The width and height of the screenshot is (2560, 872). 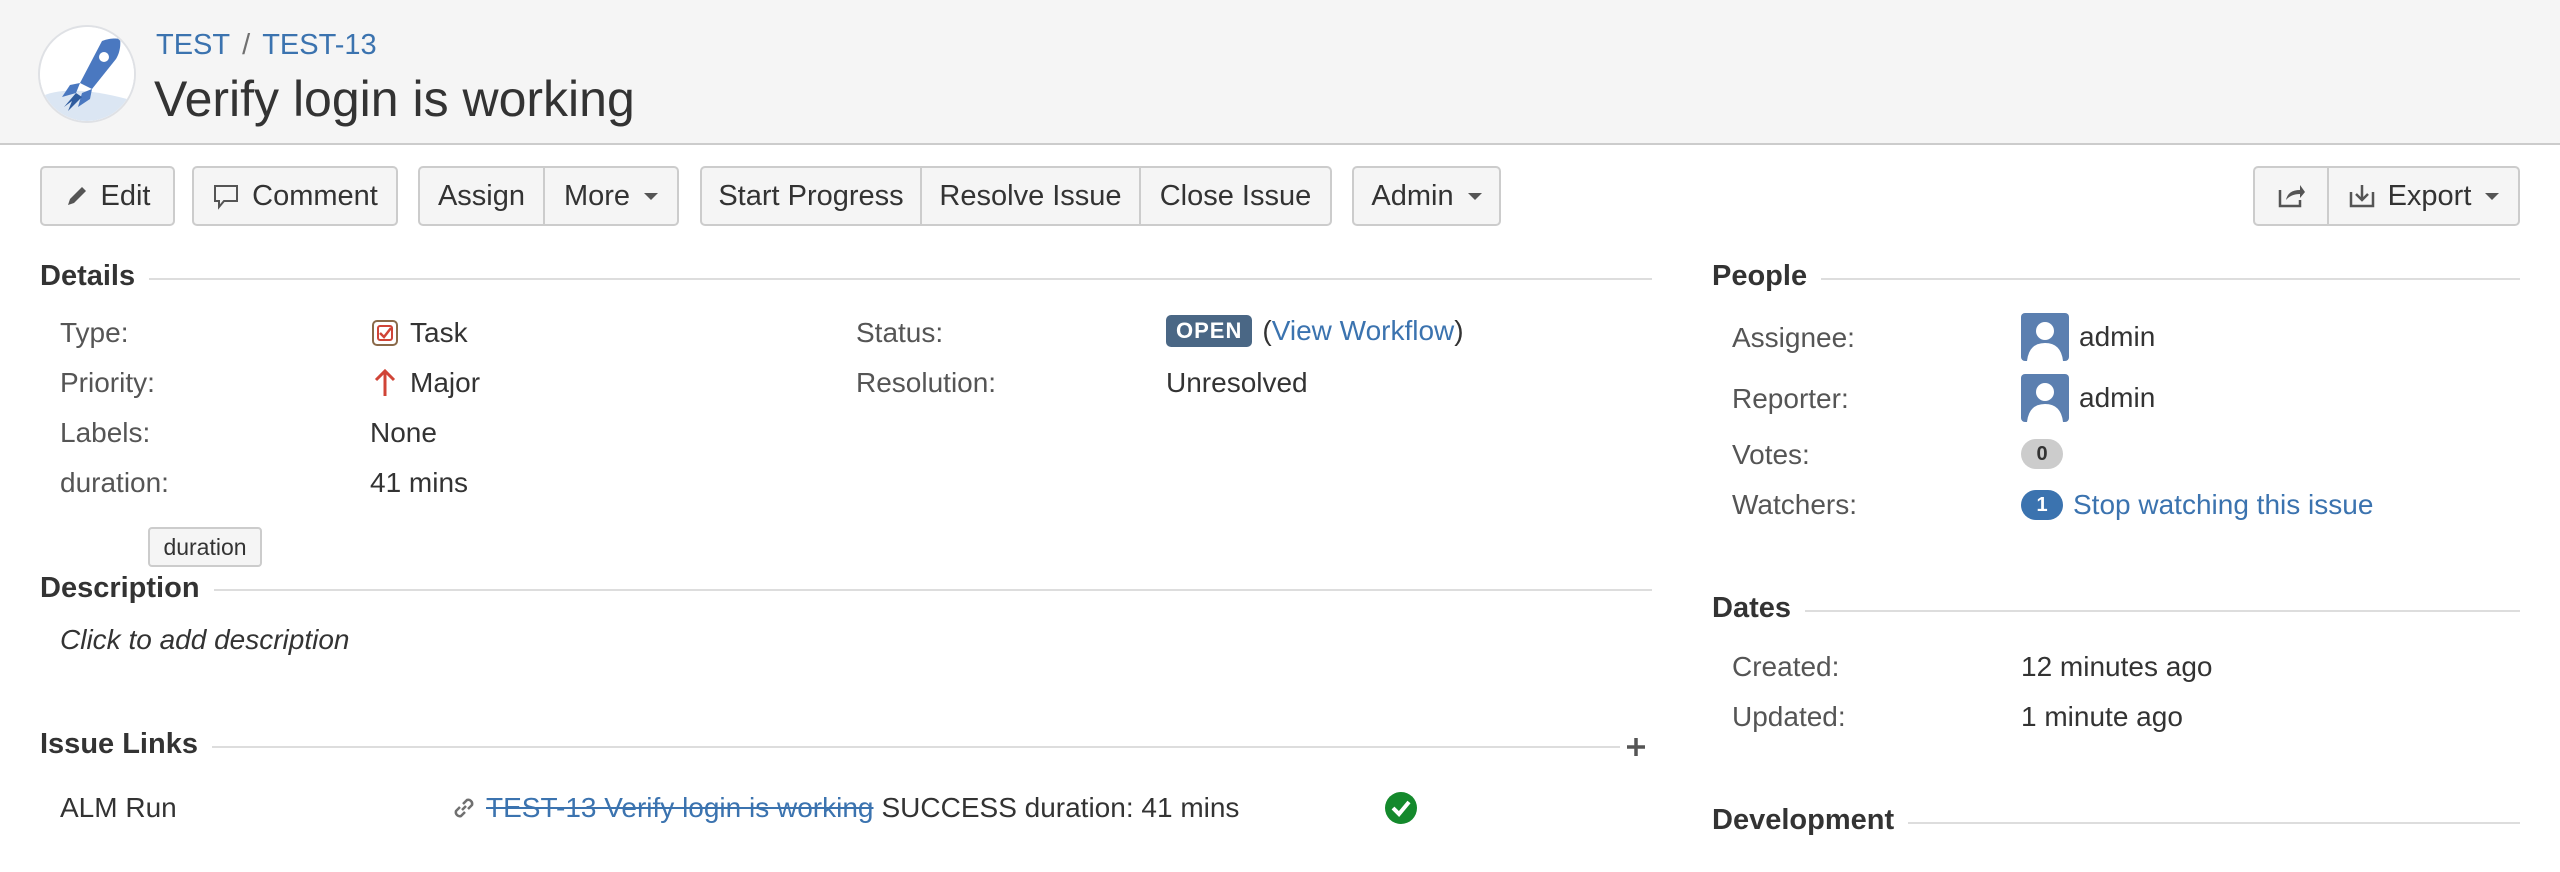 I want to click on start-progress-button: Start Progress, so click(x=811, y=196).